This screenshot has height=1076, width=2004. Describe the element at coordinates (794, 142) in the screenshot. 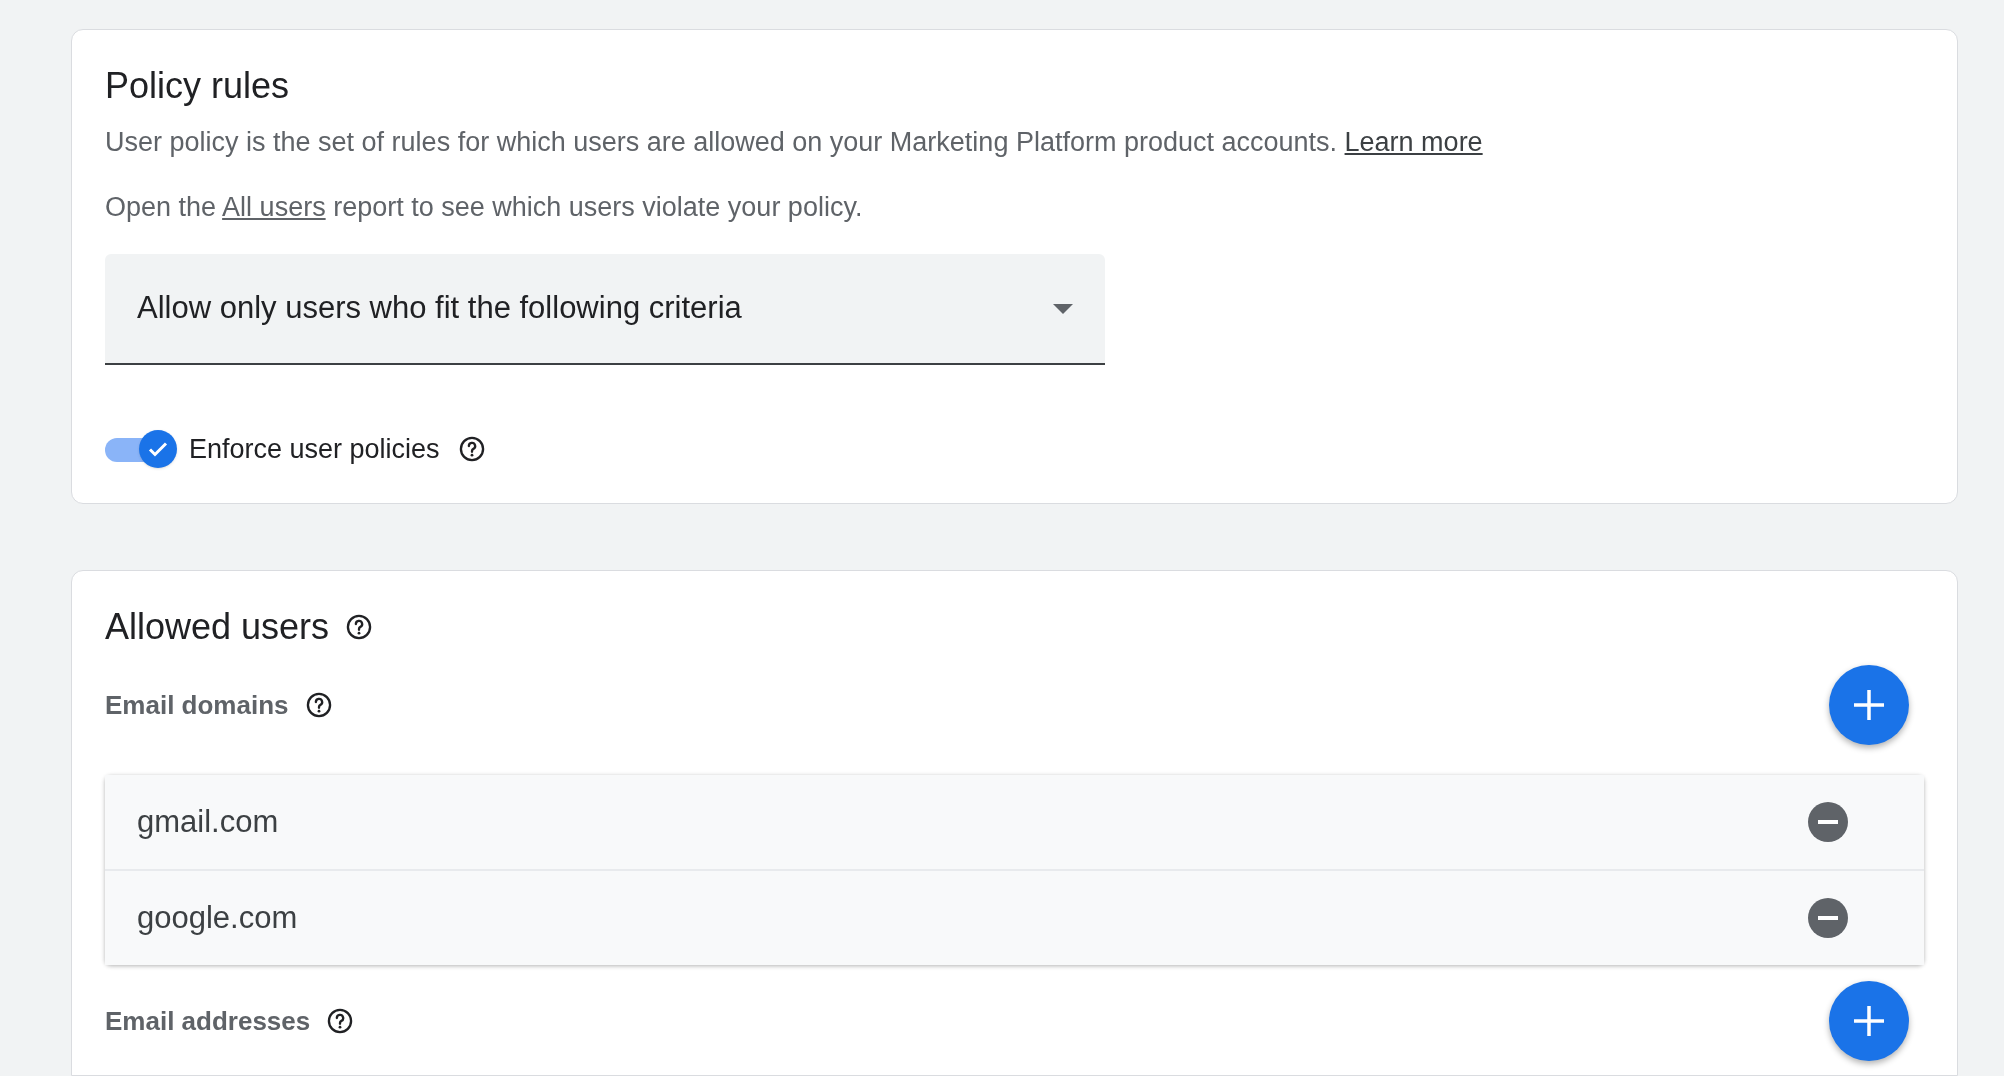

I see `description-text: User policy is the set of rules for which users are allowed on your Marketing Platform product accounts. Learn more` at that location.